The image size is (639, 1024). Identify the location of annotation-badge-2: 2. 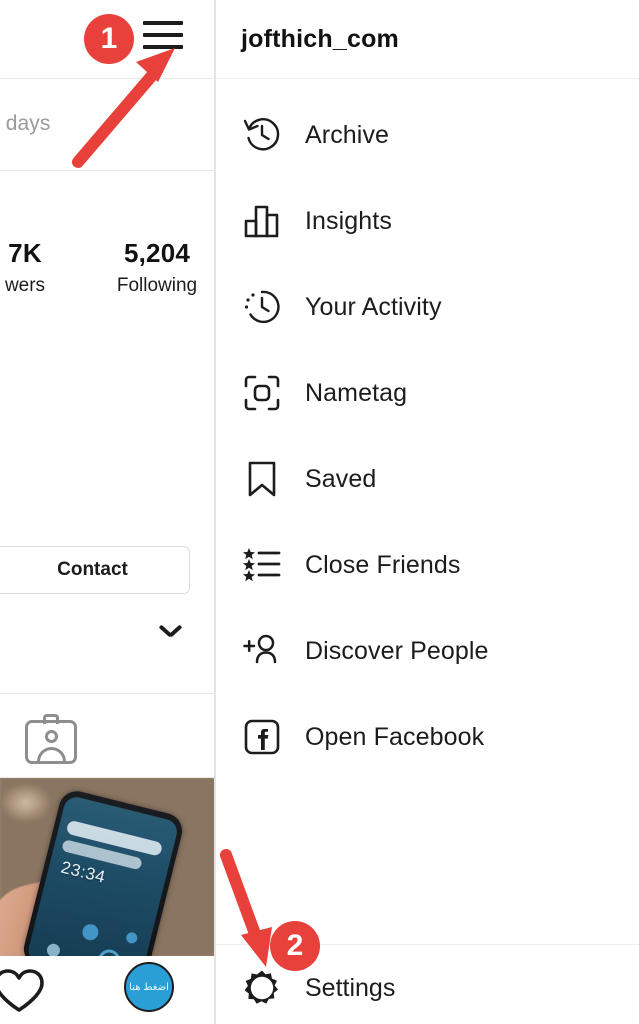
(295, 946).